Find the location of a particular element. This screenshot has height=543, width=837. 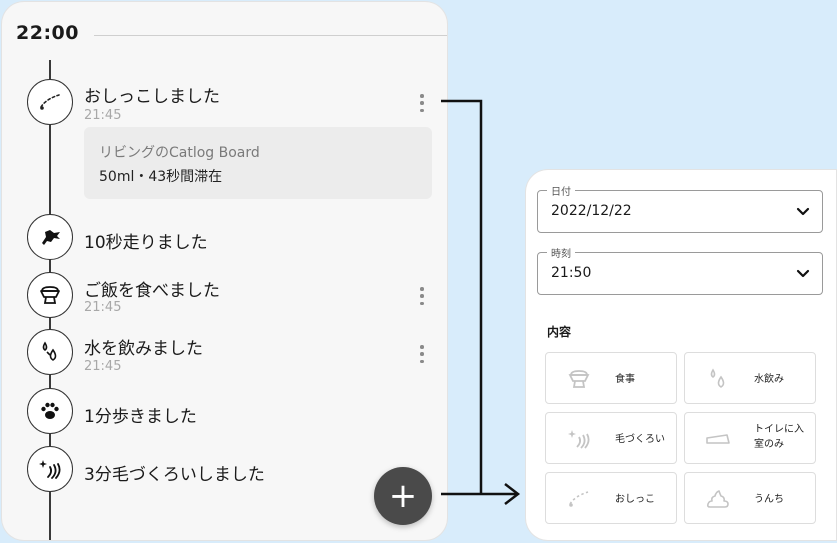

date-label: 日付 is located at coordinates (561, 190).